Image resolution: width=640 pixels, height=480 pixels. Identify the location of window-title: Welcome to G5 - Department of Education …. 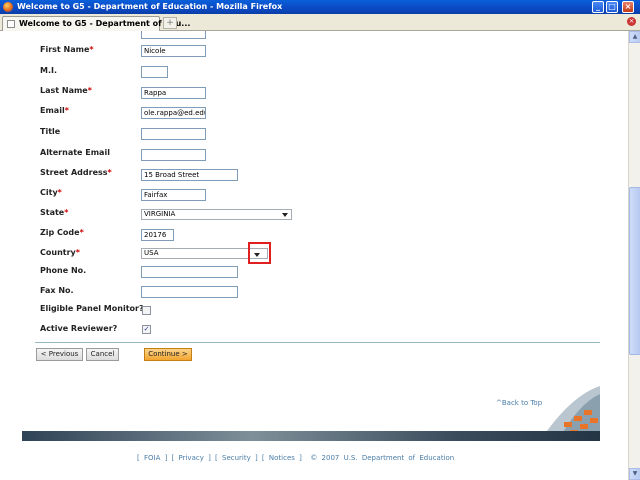
(150, 6).